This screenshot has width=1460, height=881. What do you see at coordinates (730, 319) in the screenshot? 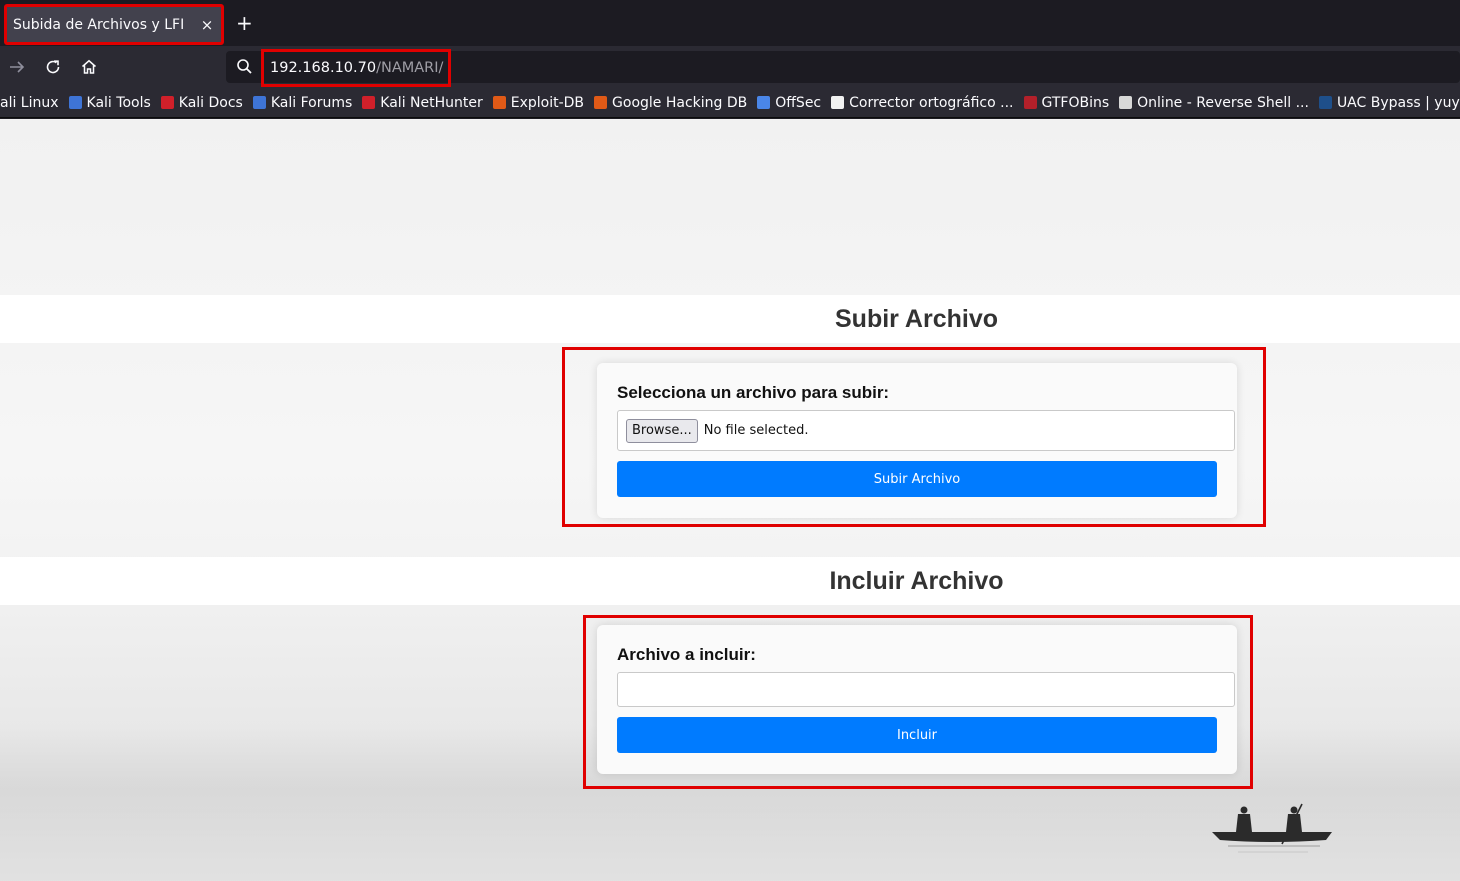
I see `upload-heading-band: Subir Archivo` at bounding box center [730, 319].